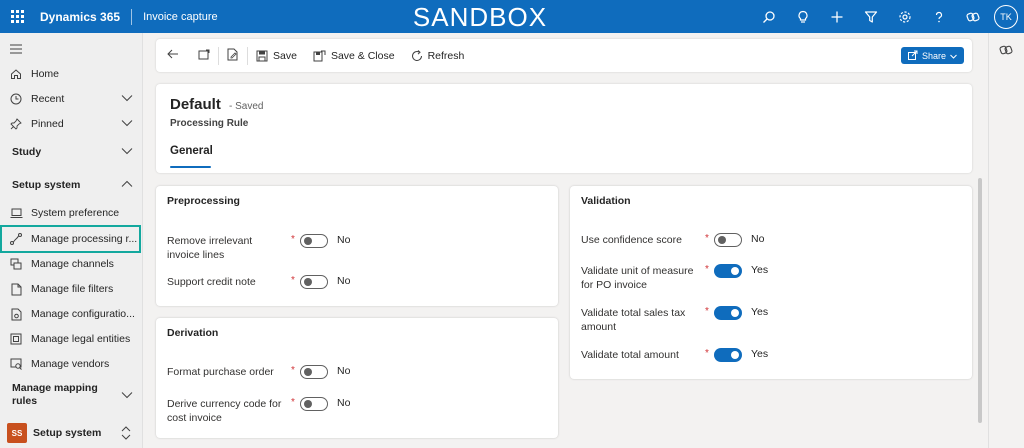 The height and width of the screenshot is (448, 1024). What do you see at coordinates (71, 289) in the screenshot?
I see `sidebar-item-manage-file-filters: Manage file filters` at bounding box center [71, 289].